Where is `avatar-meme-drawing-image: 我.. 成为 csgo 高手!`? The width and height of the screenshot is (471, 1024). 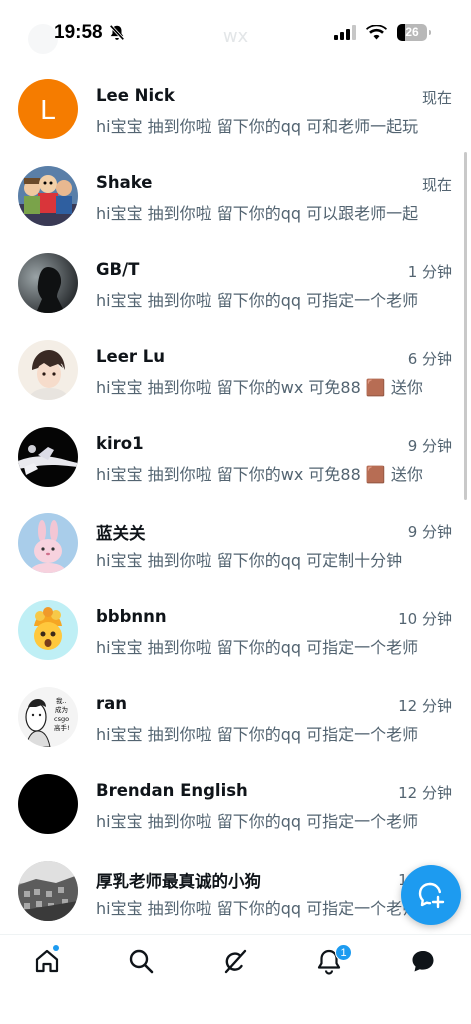
avatar-meme-drawing-image: 我.. 成为 csgo 高手! is located at coordinates (48, 717).